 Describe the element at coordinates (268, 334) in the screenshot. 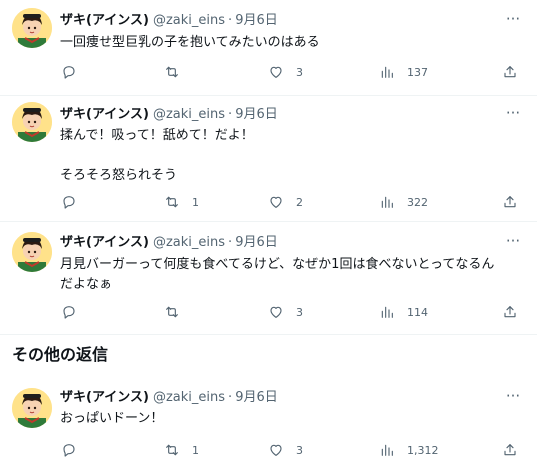

I see `divider` at that location.